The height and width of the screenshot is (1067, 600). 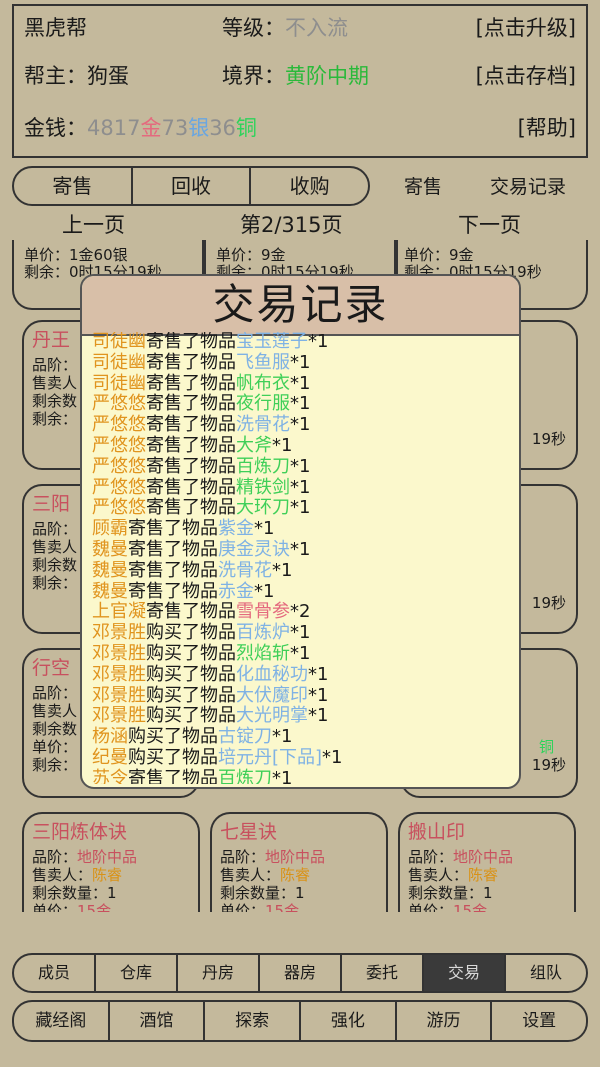 I want to click on card-item-name: 三阳炼体诀, so click(x=80, y=832).